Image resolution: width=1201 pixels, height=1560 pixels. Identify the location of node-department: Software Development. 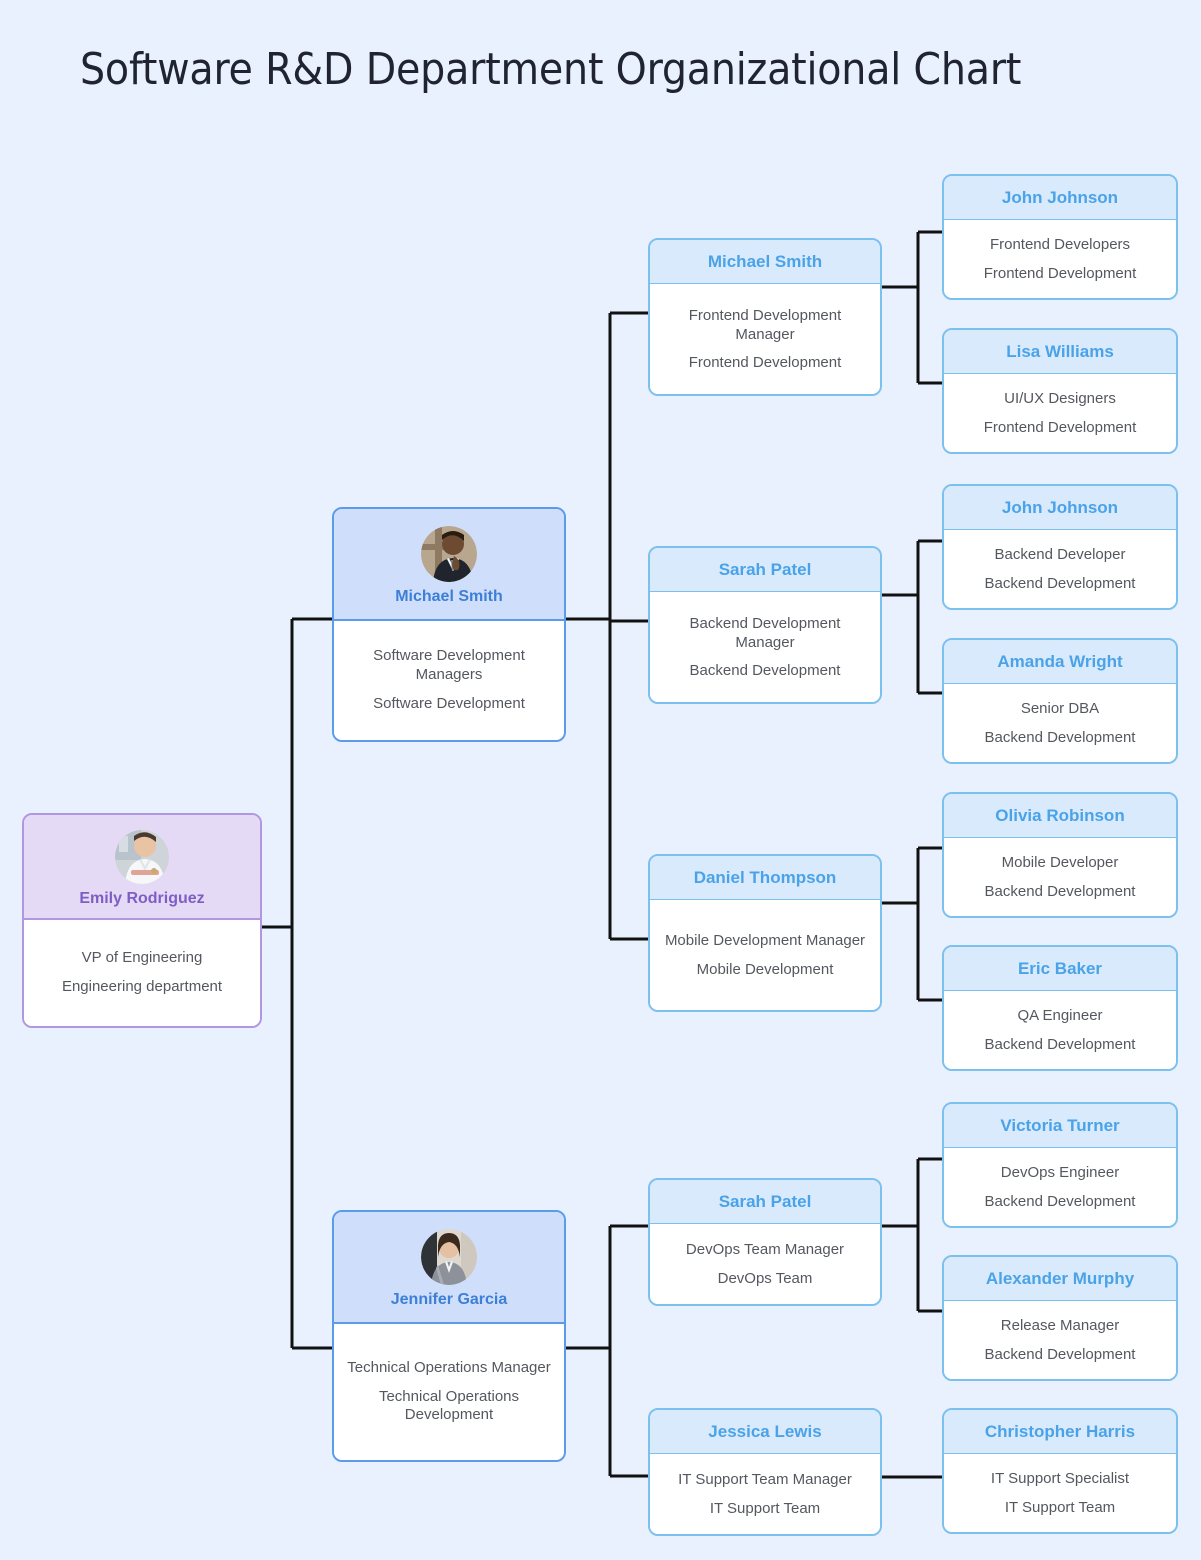
(449, 703).